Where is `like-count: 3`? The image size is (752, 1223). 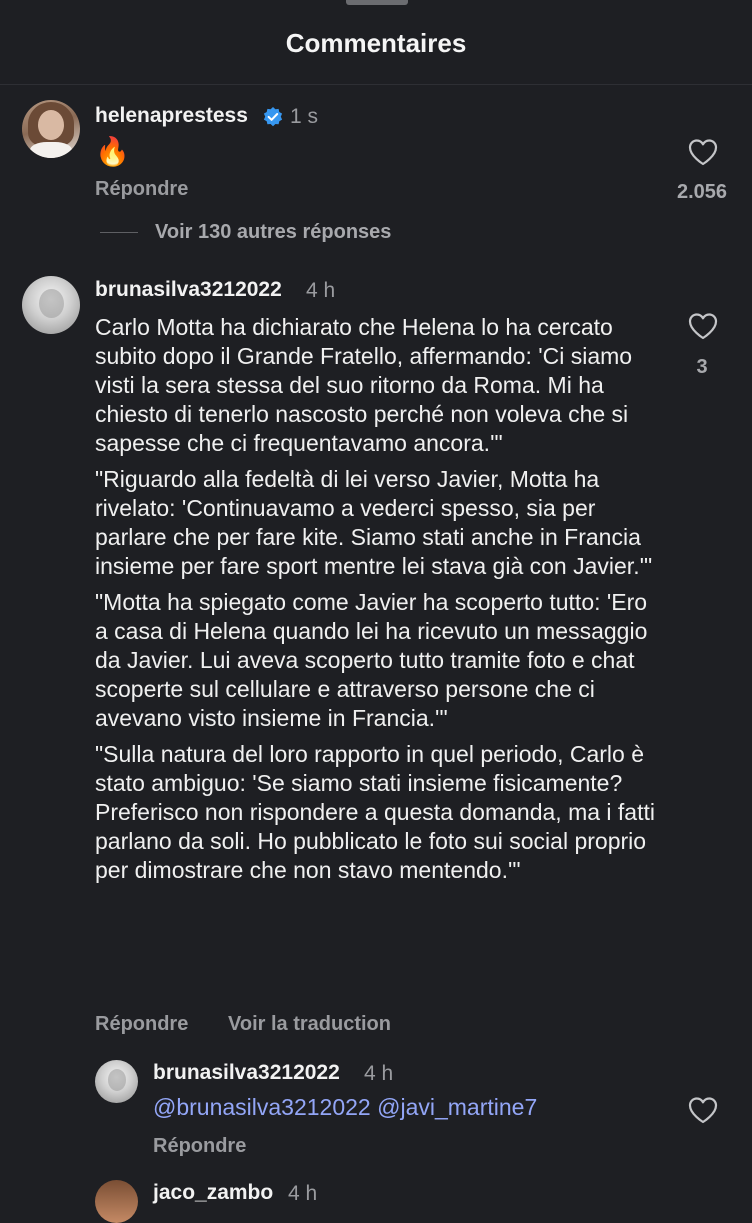 like-count: 3 is located at coordinates (702, 367).